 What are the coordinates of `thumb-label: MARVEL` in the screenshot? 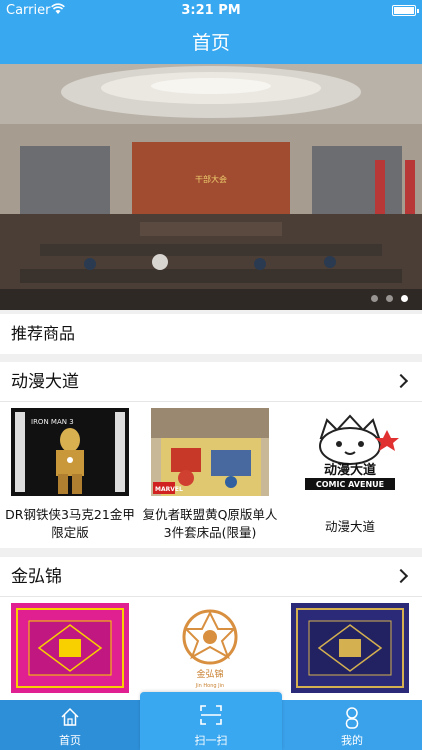 It's located at (169, 489).